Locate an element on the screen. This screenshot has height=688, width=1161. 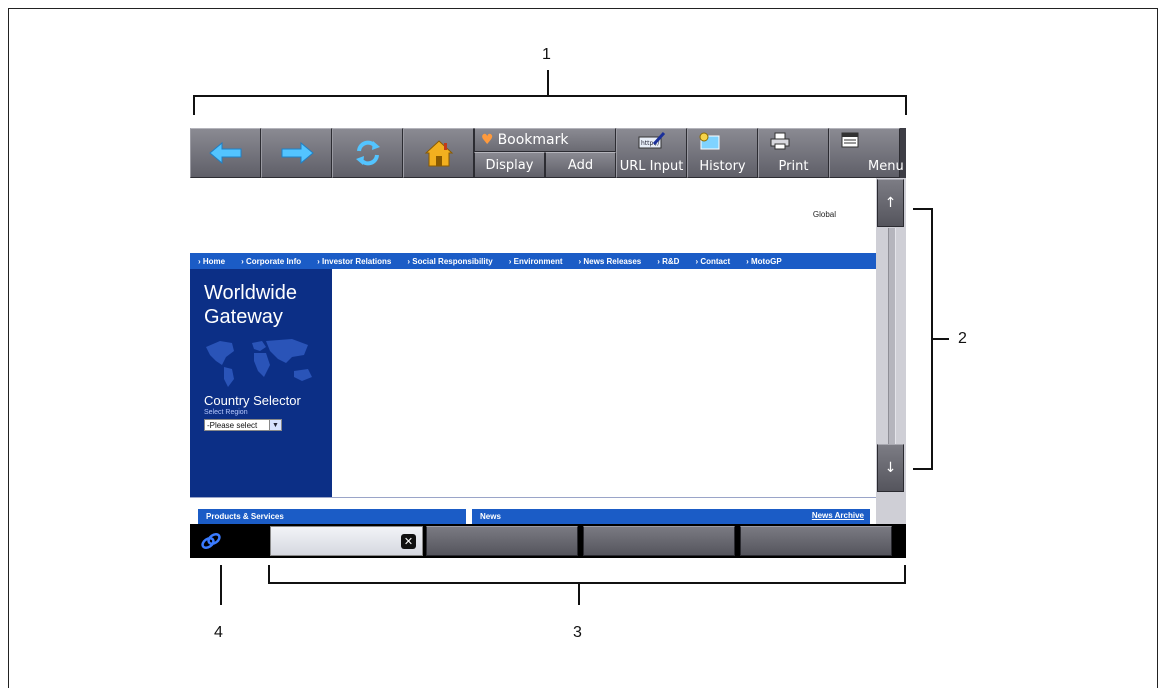
nav-link-news-releases: › News Releases is located at coordinates (610, 261).